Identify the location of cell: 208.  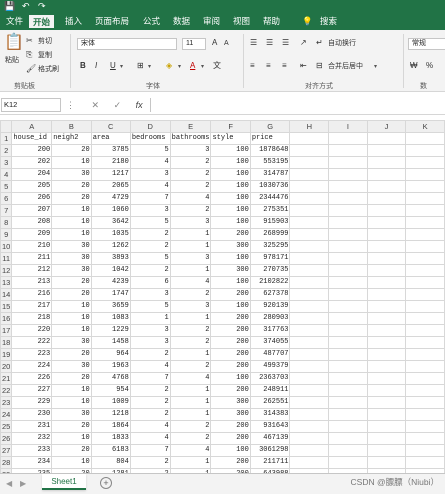
(32, 222).